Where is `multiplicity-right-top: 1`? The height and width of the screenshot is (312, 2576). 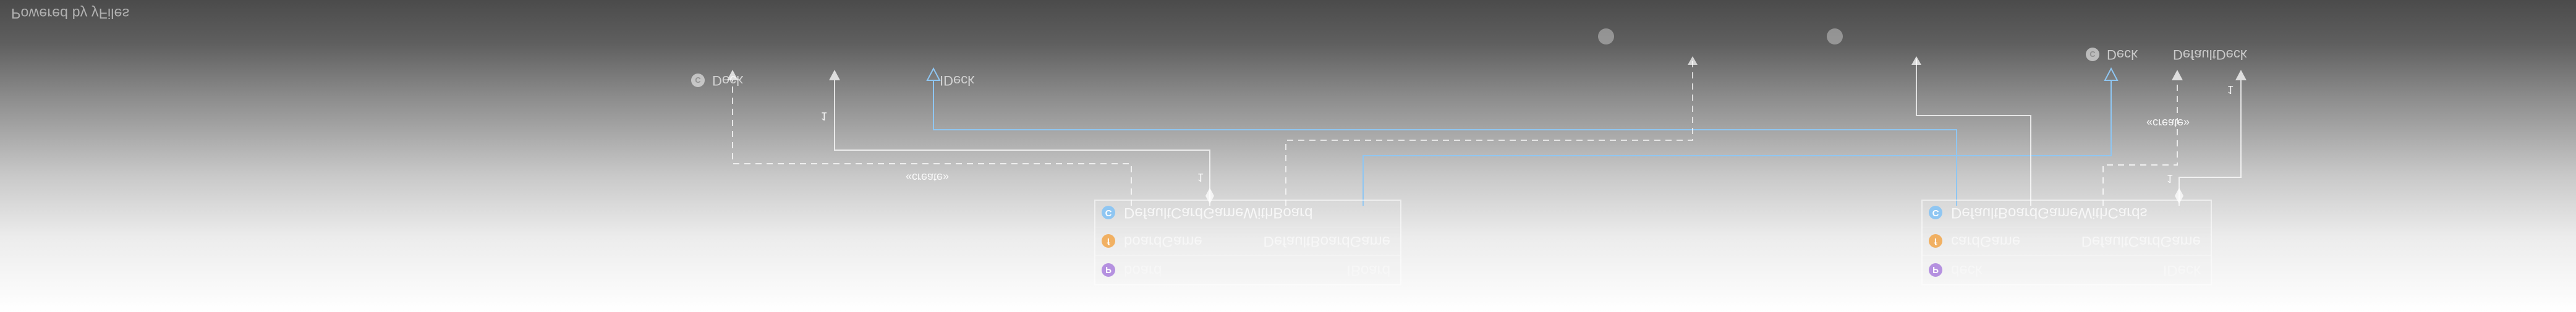
multiplicity-right-top: 1 is located at coordinates (2170, 178).